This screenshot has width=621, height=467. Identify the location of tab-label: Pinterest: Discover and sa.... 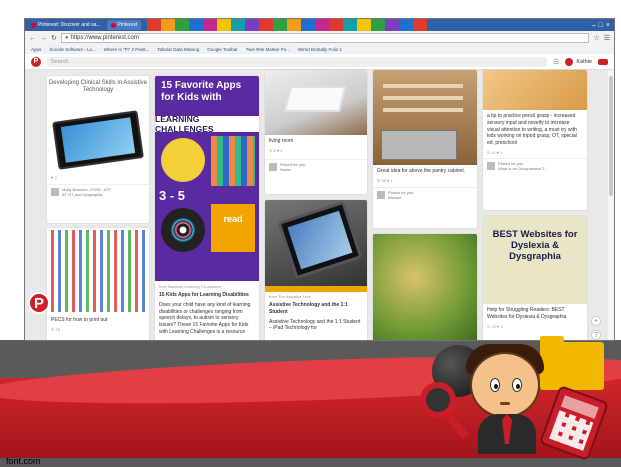
(69, 25).